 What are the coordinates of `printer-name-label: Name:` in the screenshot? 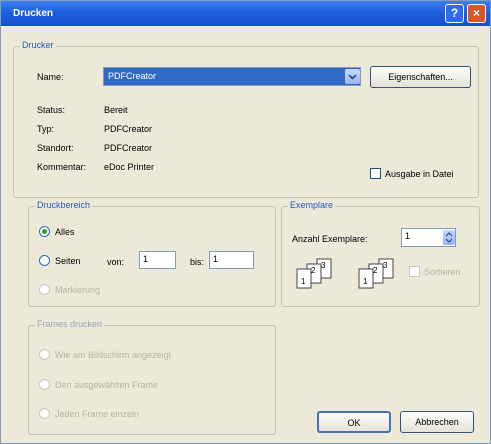 It's located at (50, 77).